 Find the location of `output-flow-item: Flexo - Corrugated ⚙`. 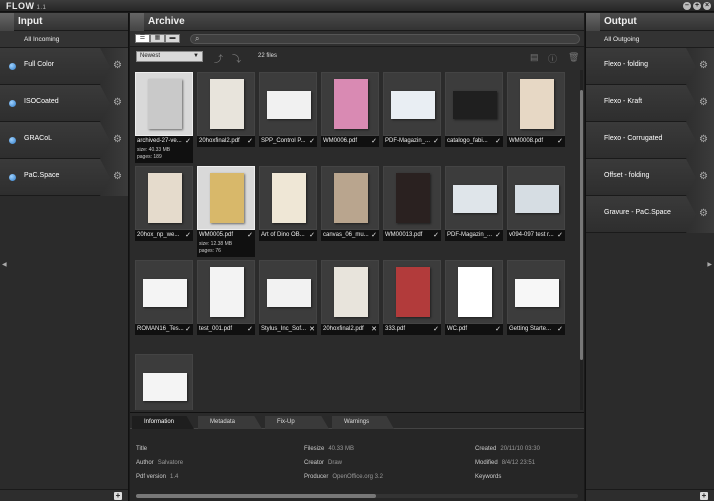

output-flow-item: Flexo - Corrugated ⚙ is located at coordinates (650, 140).